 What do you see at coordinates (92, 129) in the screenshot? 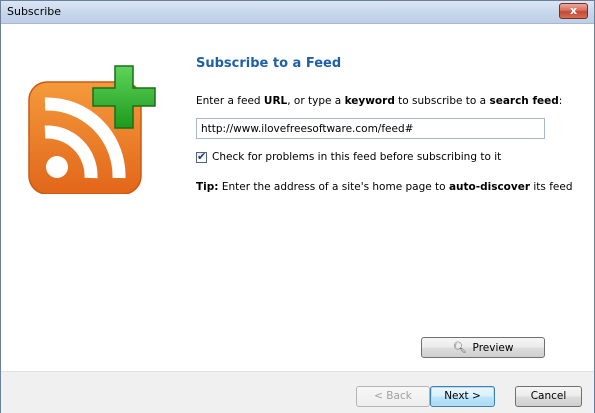
I see `rss-feed-add-icon` at bounding box center [92, 129].